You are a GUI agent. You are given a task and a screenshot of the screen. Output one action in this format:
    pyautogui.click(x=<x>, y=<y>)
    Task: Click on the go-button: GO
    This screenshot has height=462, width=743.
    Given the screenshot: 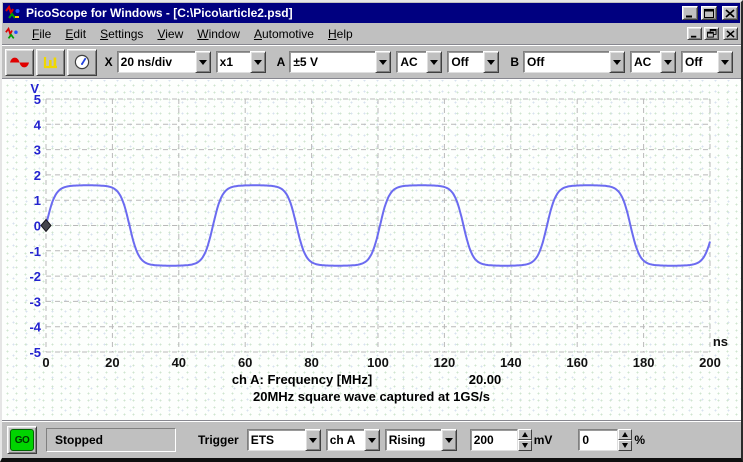 What is the action you would take?
    pyautogui.click(x=22, y=440)
    